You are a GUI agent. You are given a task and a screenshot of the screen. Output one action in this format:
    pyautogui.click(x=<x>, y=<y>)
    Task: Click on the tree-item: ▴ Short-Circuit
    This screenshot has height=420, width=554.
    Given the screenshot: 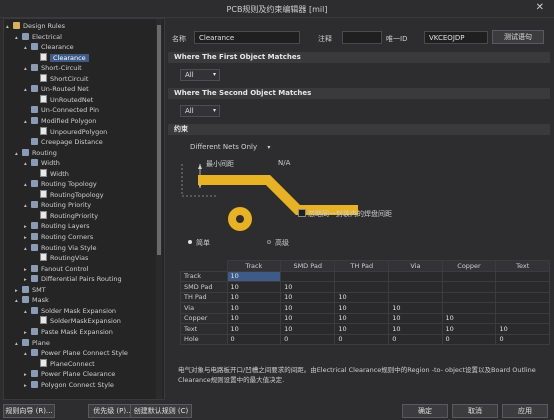 What is the action you would take?
    pyautogui.click(x=53, y=68)
    